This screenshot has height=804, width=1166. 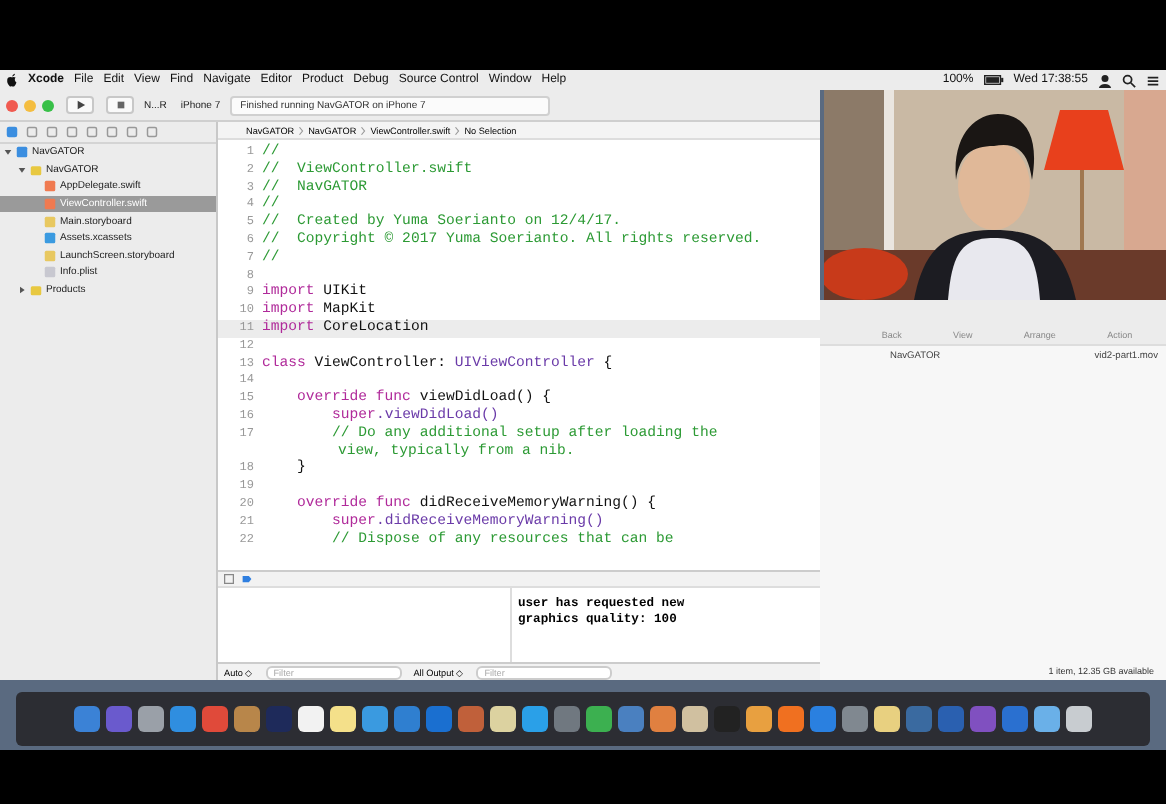 I want to click on stop-button, so click(x=120, y=105).